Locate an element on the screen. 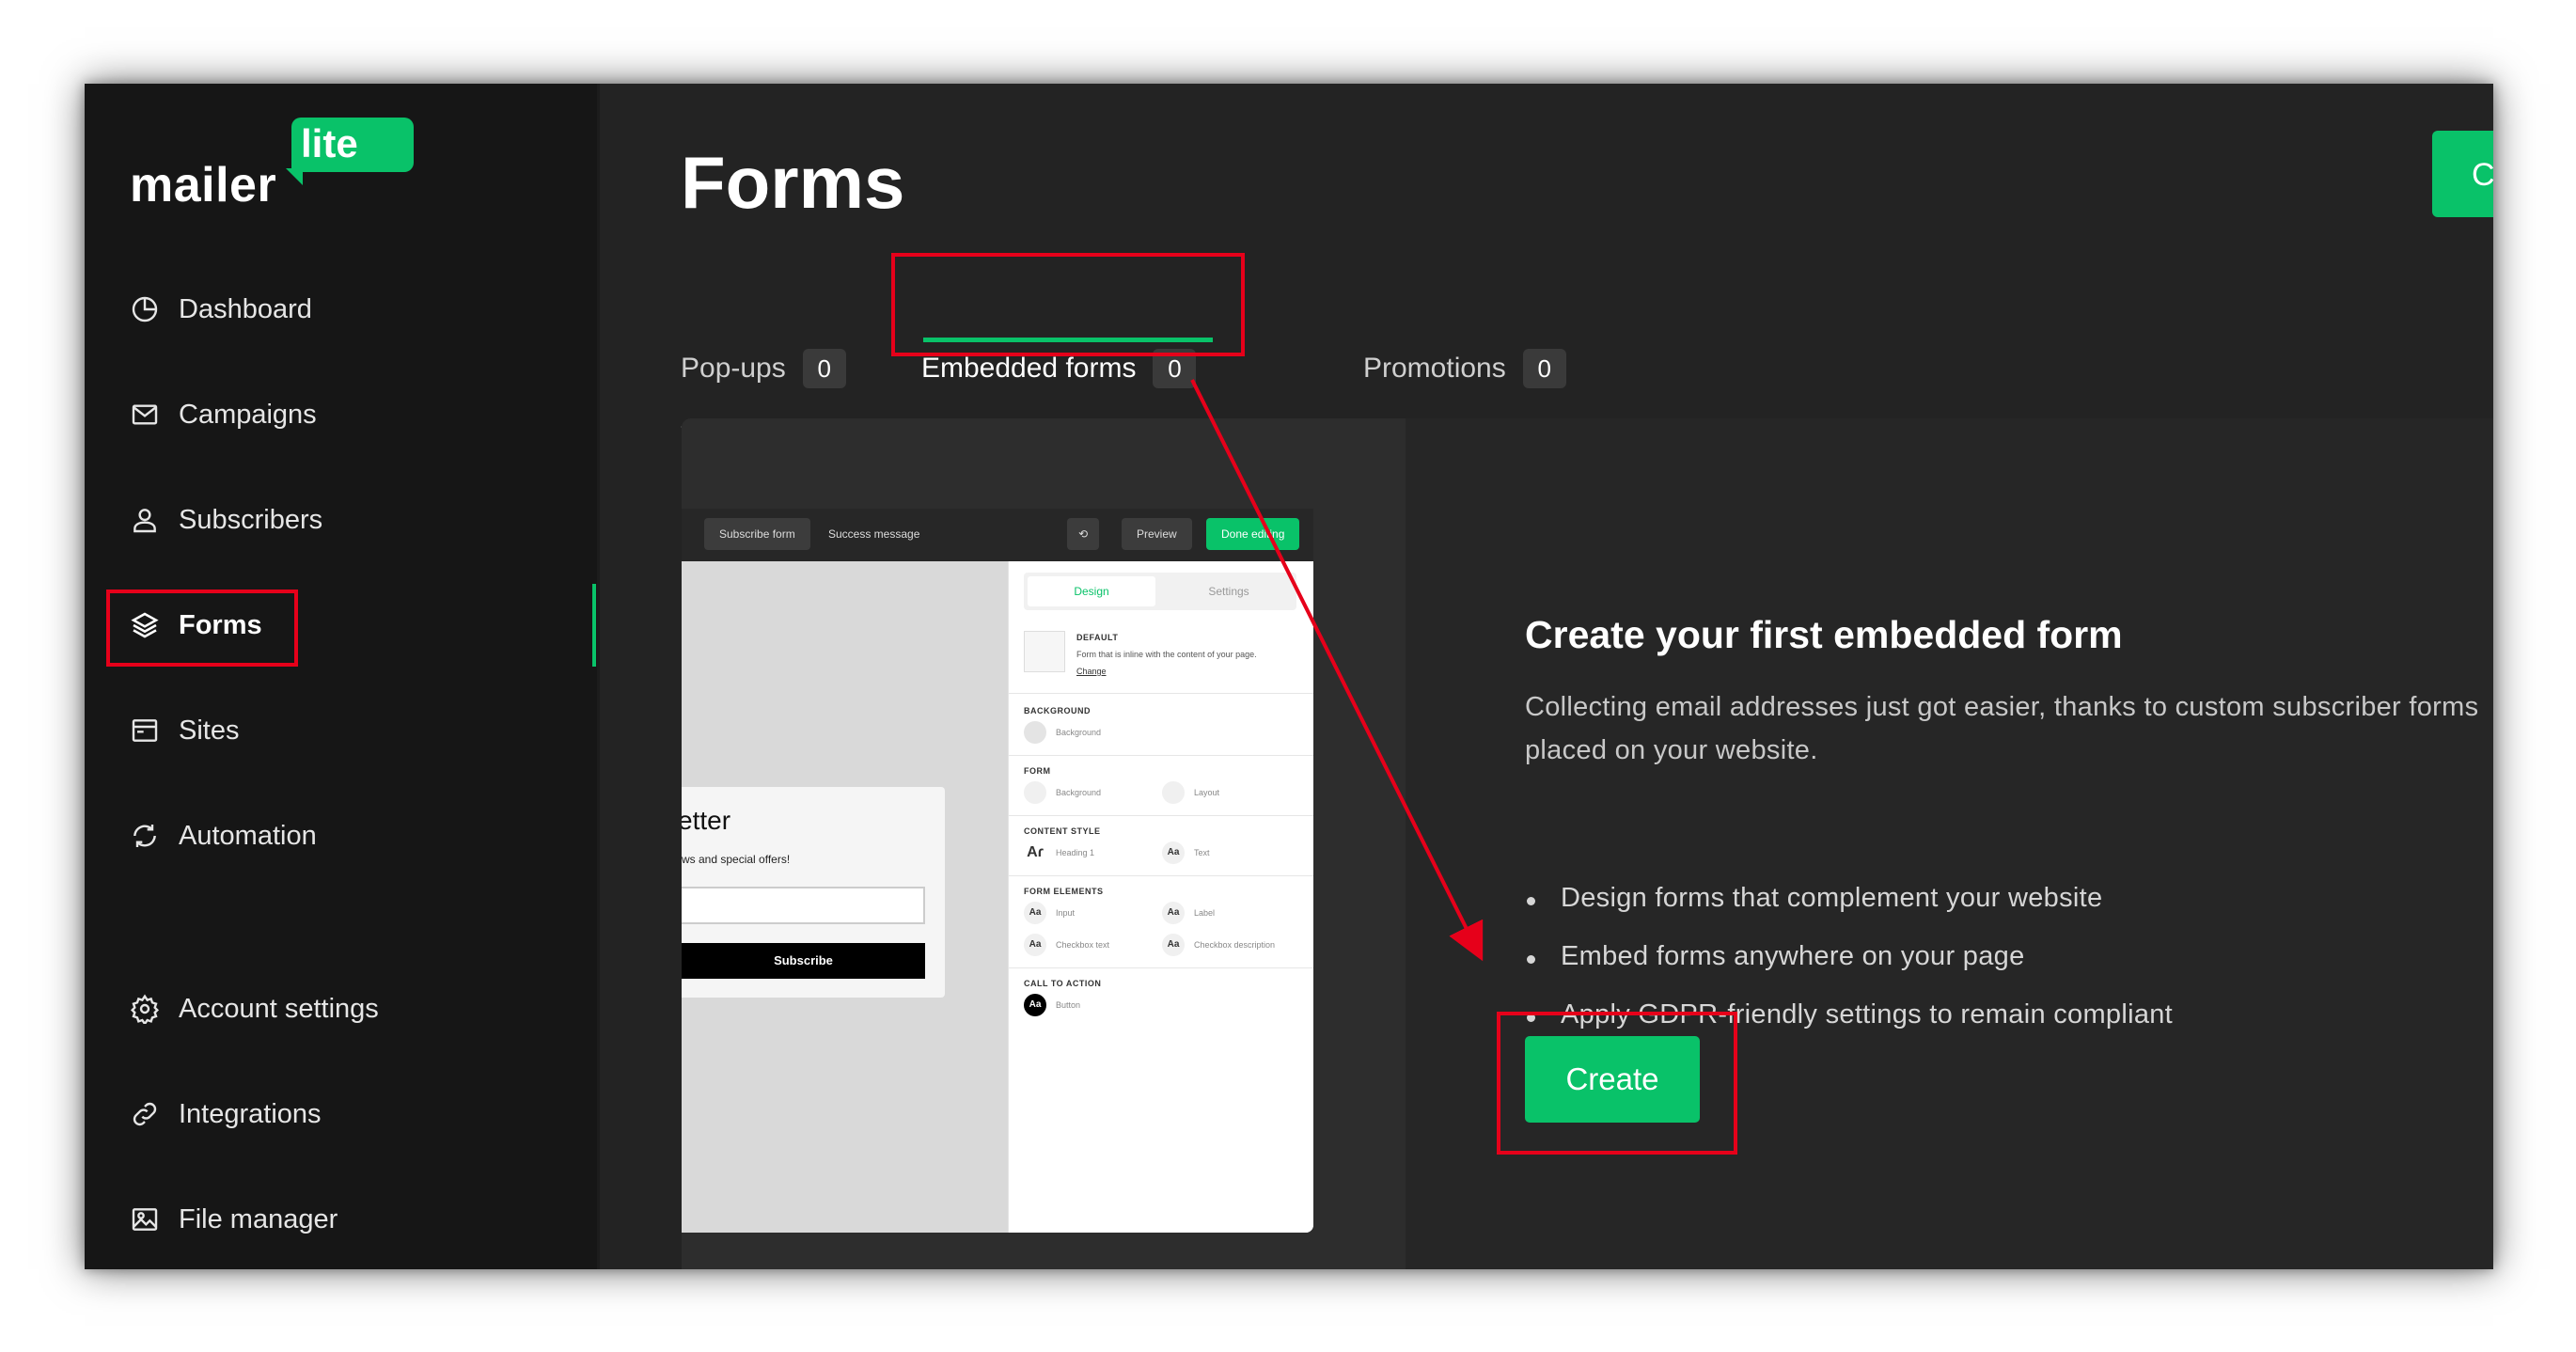 This screenshot has height=1352, width=2576. sidebar-item-label: Integrations is located at coordinates (251, 1114).